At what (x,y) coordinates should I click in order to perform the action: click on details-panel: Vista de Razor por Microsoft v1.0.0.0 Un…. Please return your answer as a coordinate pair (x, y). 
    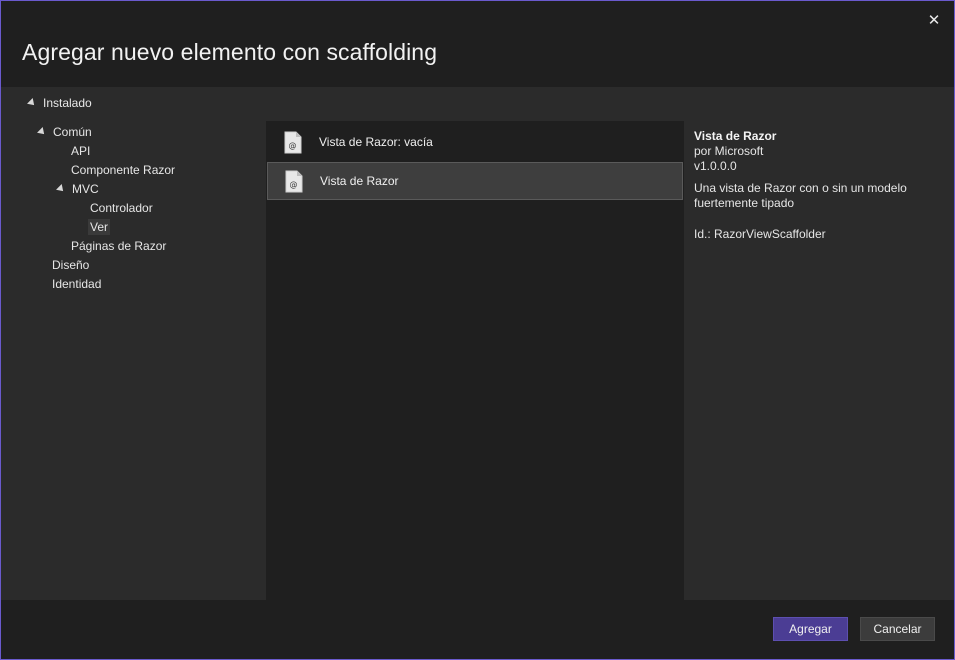
    Looking at the image, I should click on (819, 185).